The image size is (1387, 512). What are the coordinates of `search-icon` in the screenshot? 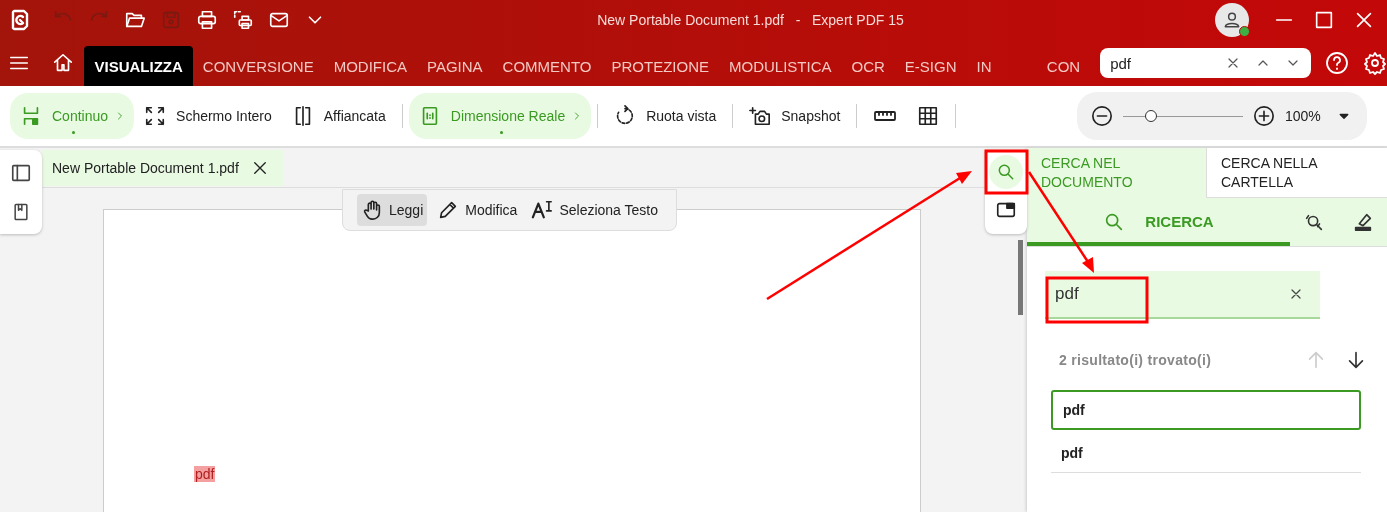 It's located at (1006, 172).